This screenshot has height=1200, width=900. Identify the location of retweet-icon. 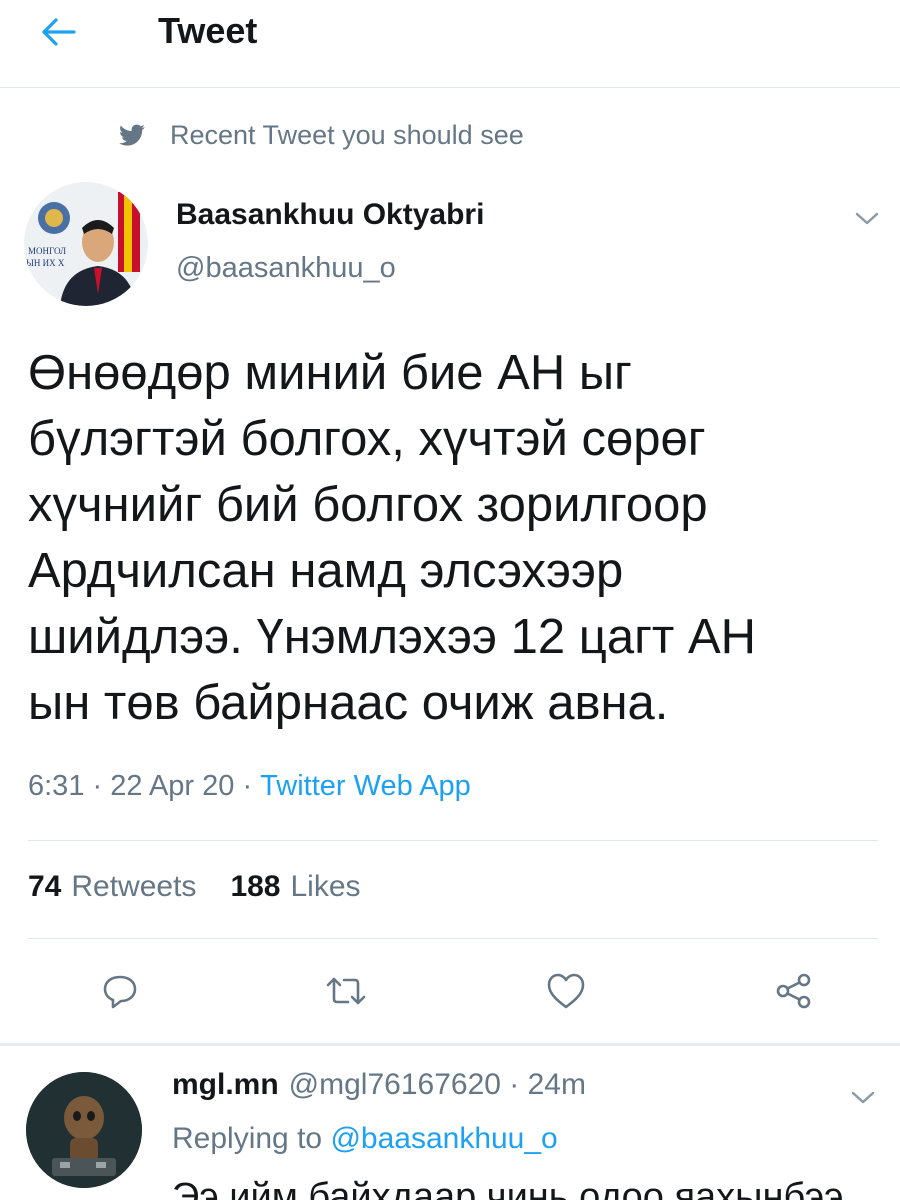
(346, 991).